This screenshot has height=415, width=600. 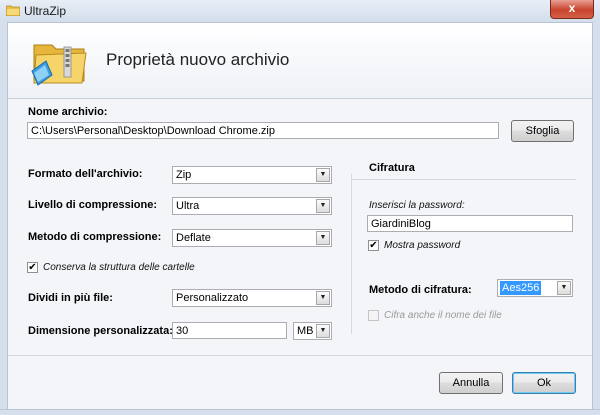 What do you see at coordinates (119, 267) in the screenshot?
I see `keep-structure-label: Conserva la struttura delle cartelle` at bounding box center [119, 267].